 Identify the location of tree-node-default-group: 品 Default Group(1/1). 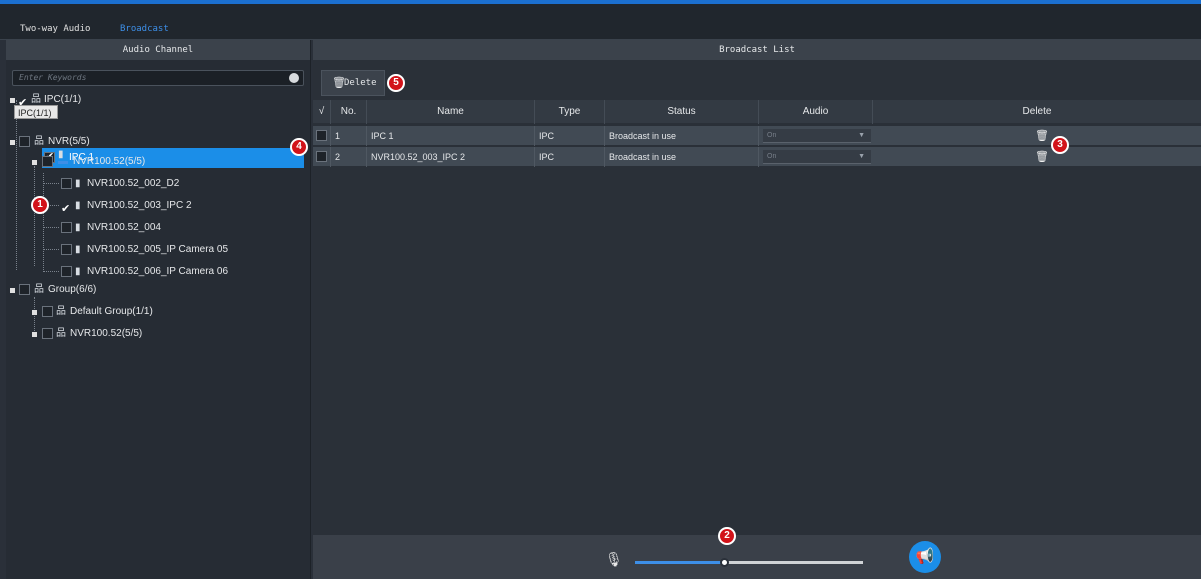
(116, 312).